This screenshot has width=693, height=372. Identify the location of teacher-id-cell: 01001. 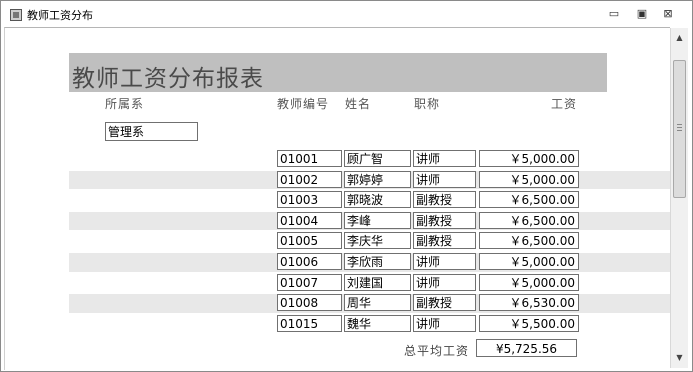
(309, 158).